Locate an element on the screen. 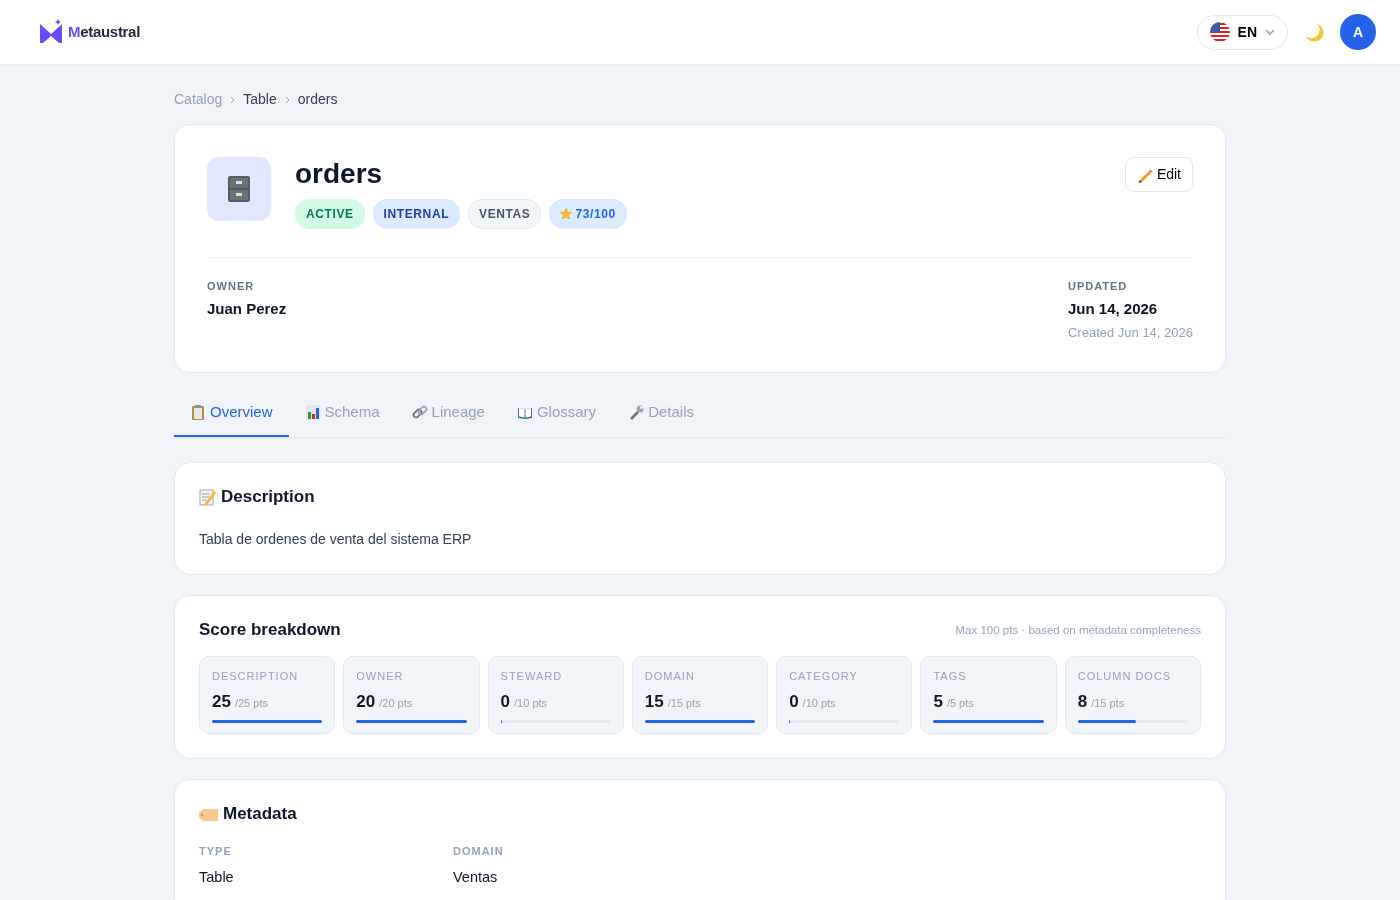  score-value: 5 is located at coordinates (938, 701).